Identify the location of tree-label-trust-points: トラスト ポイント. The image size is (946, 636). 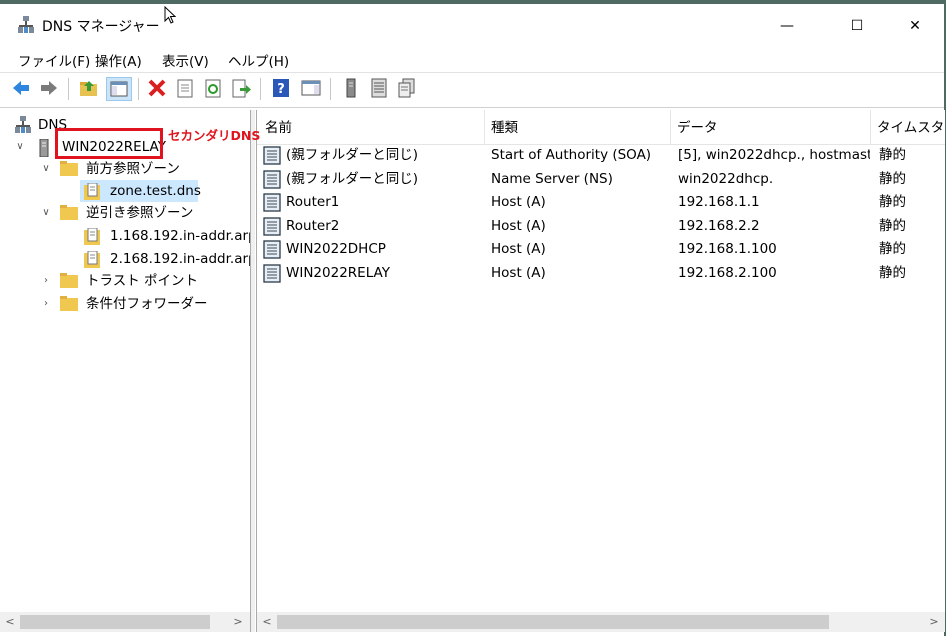
(142, 281).